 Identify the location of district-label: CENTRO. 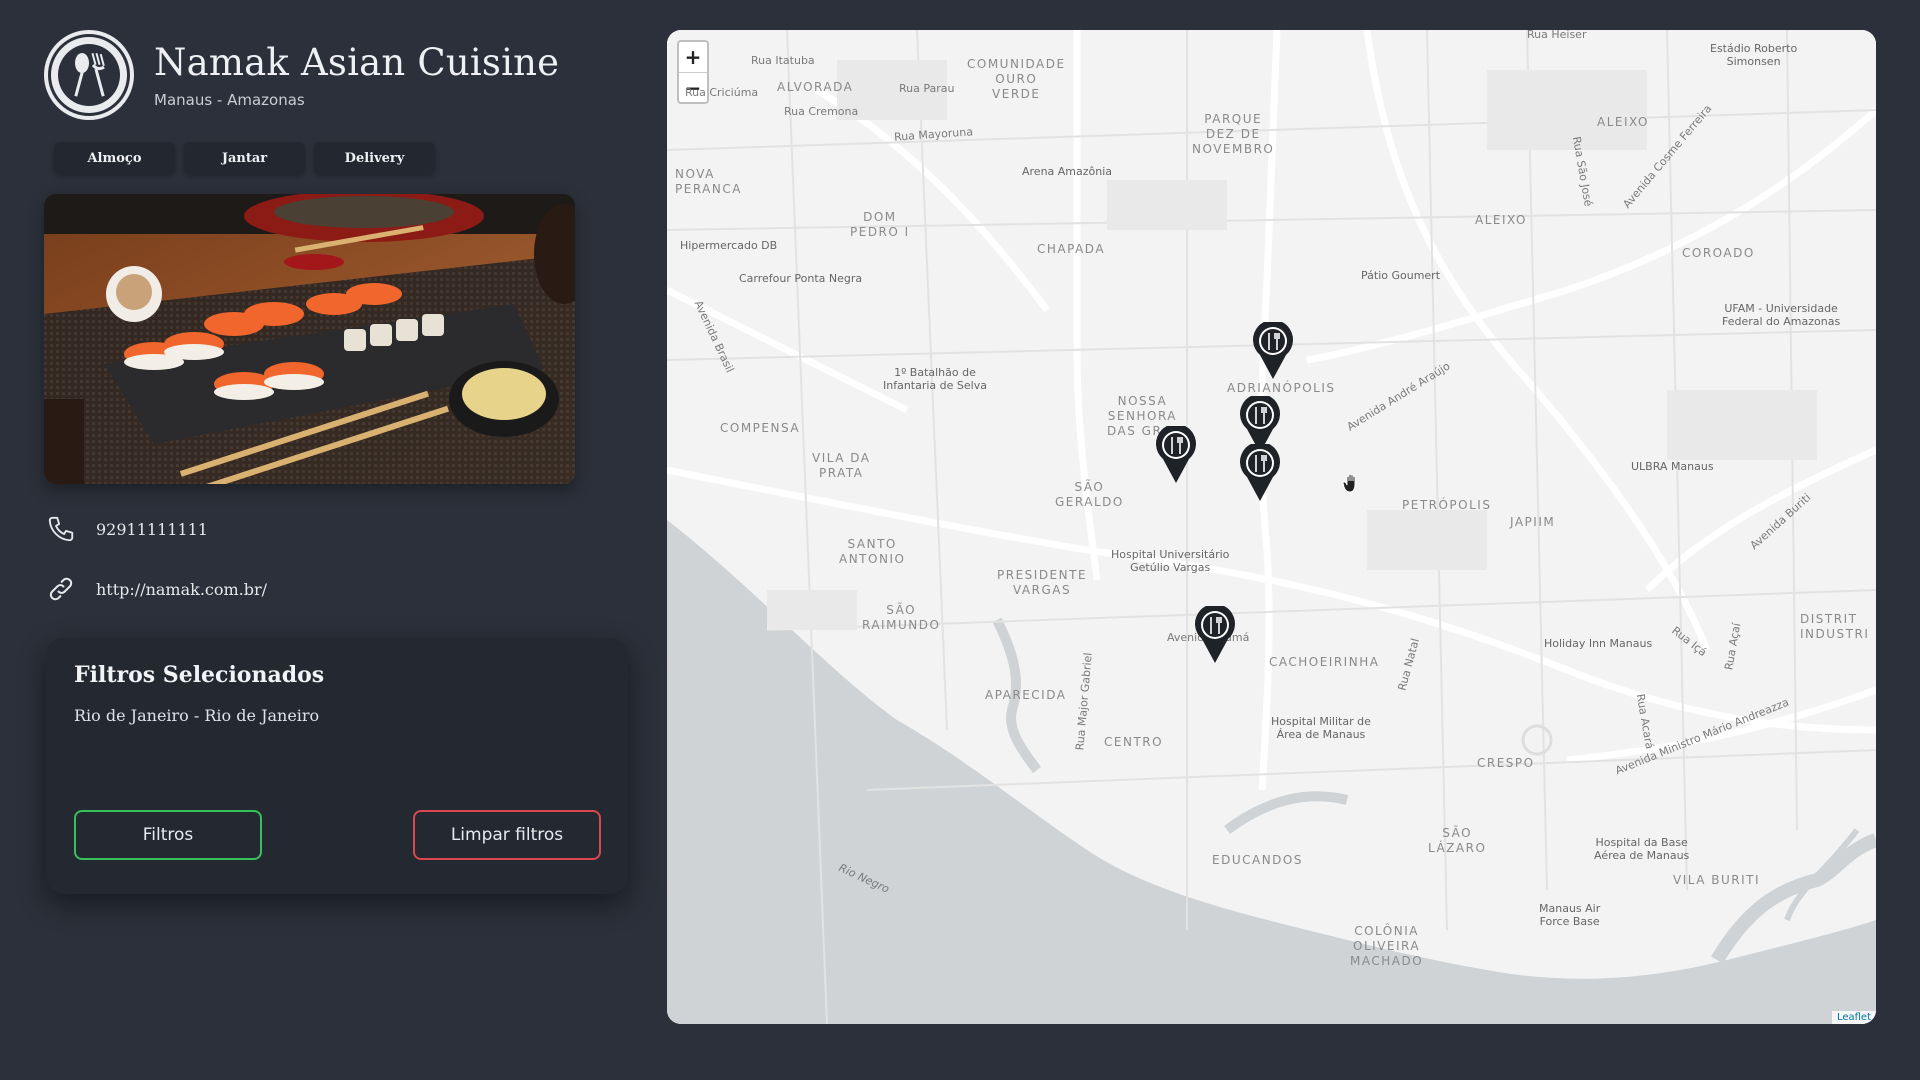
(1134, 742).